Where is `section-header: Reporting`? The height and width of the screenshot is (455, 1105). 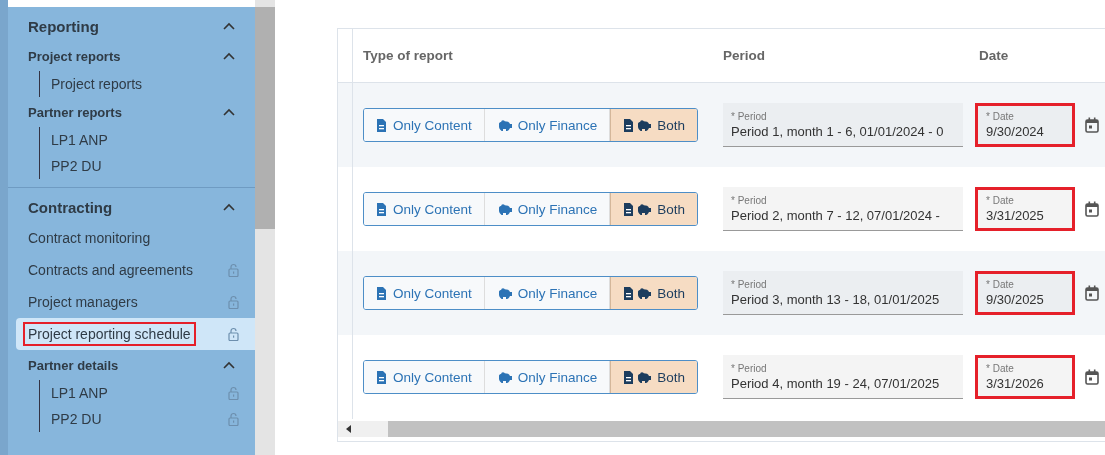
section-header: Reporting is located at coordinates (131, 26).